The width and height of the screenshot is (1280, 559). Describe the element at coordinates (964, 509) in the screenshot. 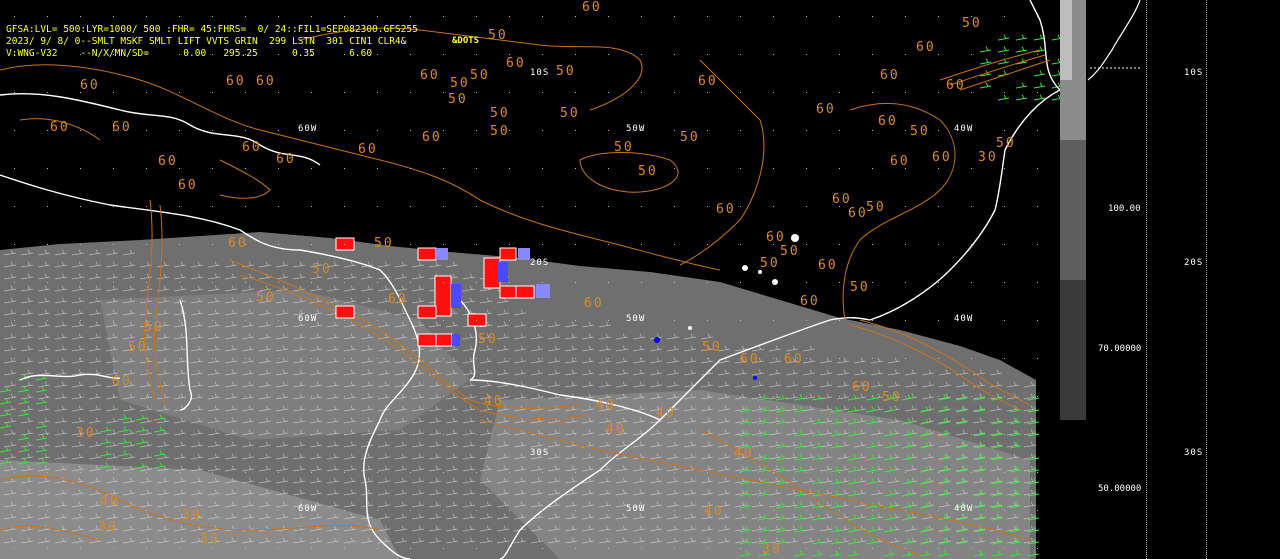

I see `lon-label-40w-bot: 40W` at that location.